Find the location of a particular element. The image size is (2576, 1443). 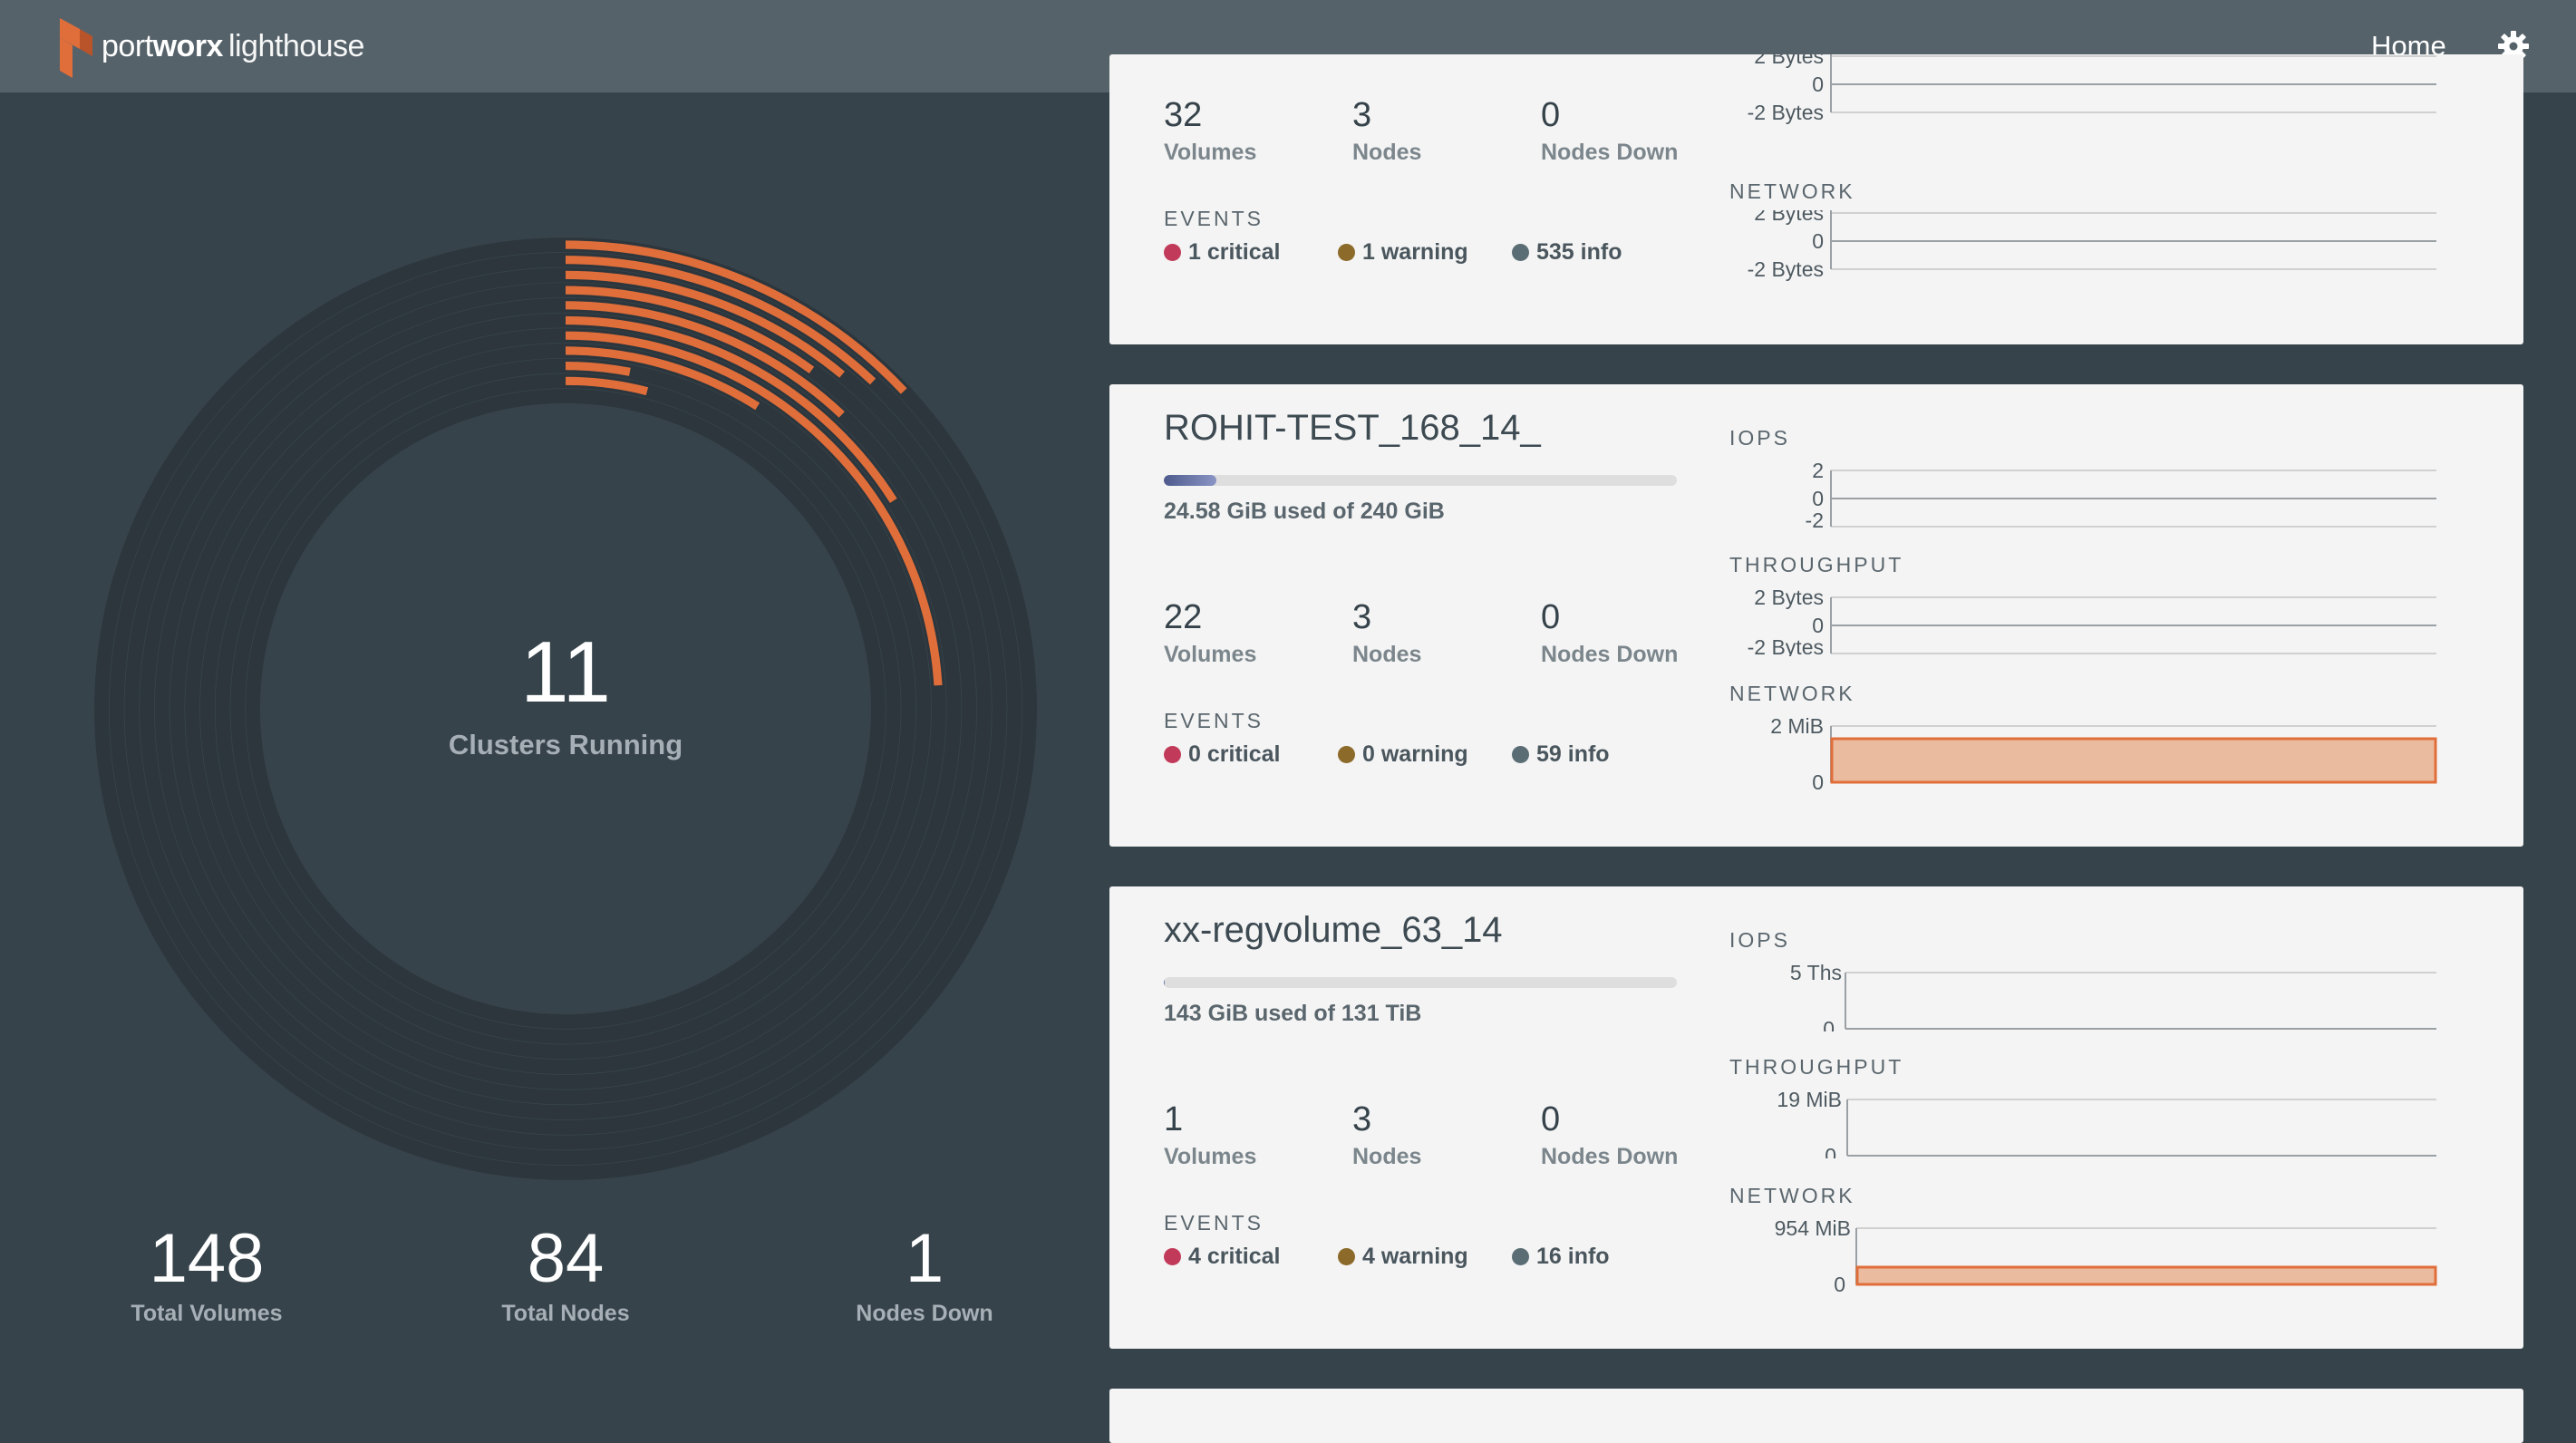

warning-events-text: 4 warning is located at coordinates (1415, 1256).